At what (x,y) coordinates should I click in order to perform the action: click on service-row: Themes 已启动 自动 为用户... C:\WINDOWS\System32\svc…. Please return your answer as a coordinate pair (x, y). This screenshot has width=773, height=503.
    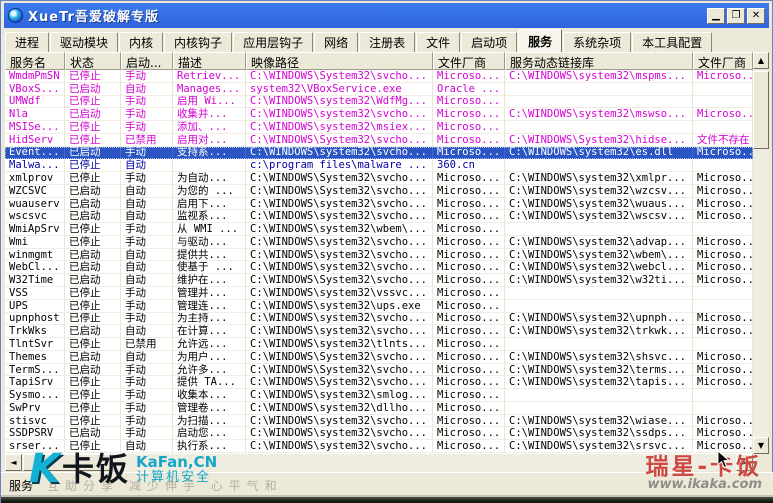
    Looking at the image, I should click on (379, 357).